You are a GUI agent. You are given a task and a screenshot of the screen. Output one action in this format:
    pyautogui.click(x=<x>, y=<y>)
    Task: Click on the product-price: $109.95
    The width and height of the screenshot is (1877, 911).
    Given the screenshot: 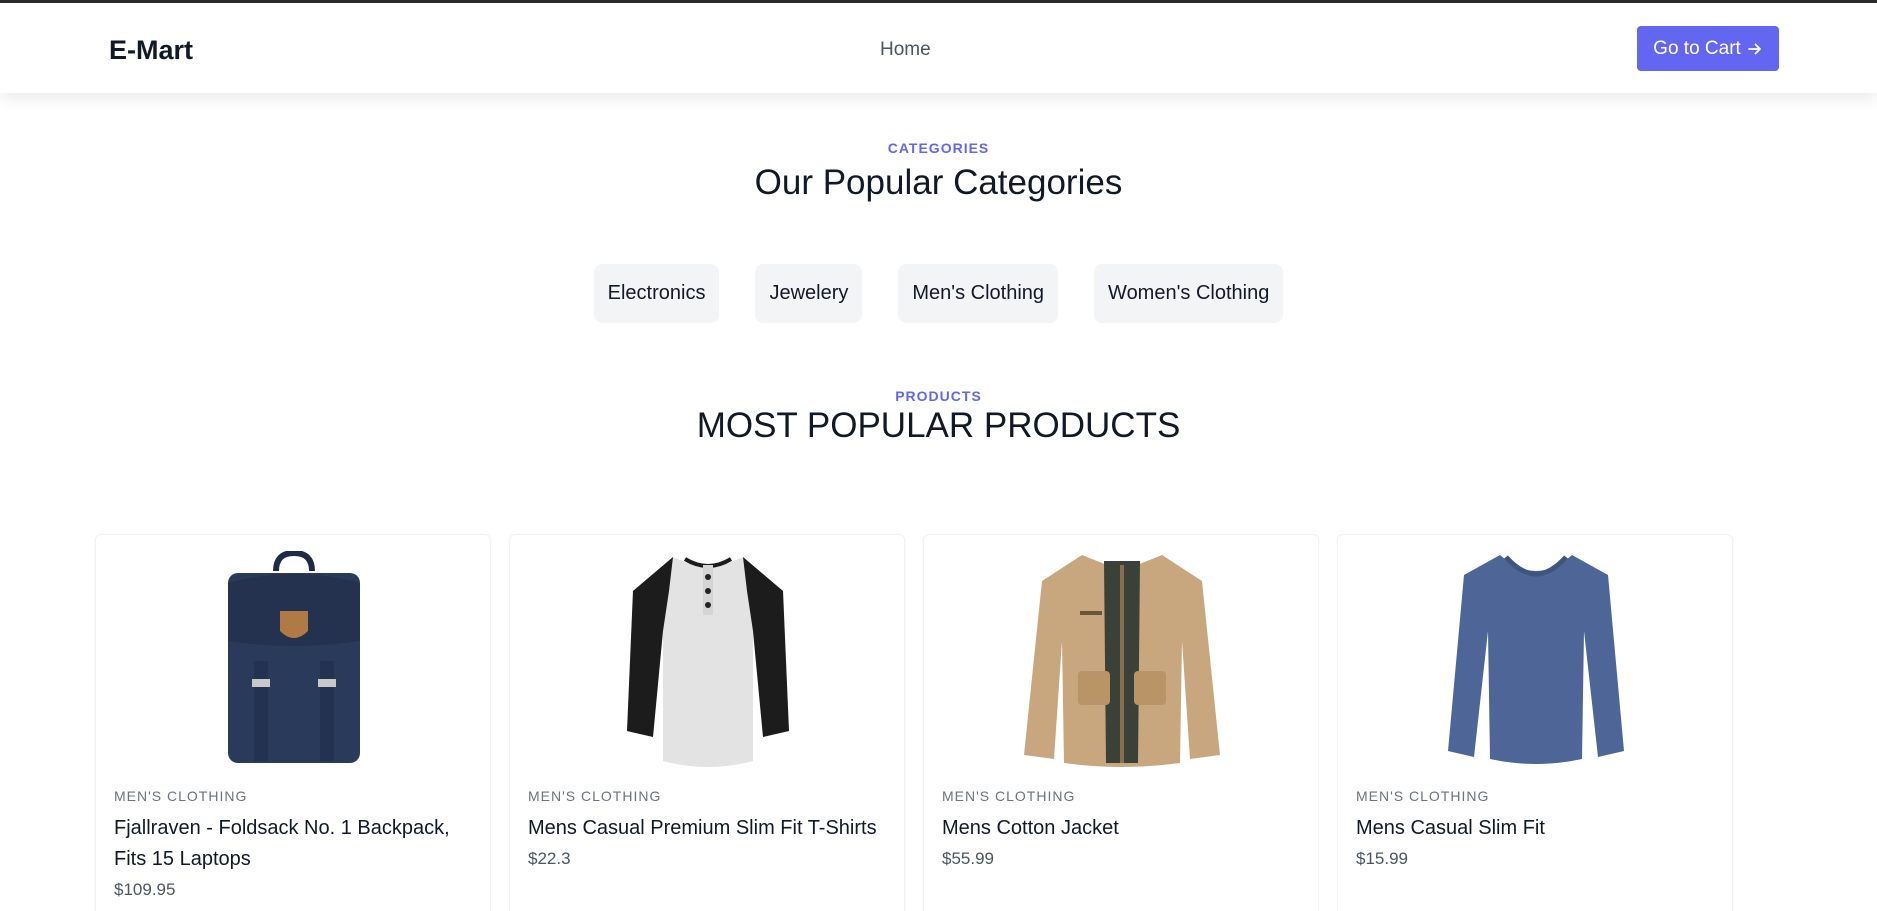 What is the action you would take?
    pyautogui.click(x=145, y=889)
    